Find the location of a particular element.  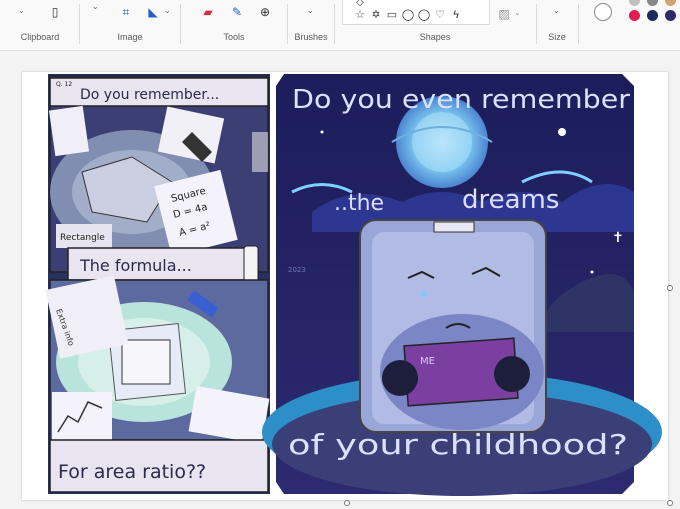

shapes-gallery: ◇ ☆ ✡ ▭ ◯ ◯ ♡ ϟ is located at coordinates (416, 12).